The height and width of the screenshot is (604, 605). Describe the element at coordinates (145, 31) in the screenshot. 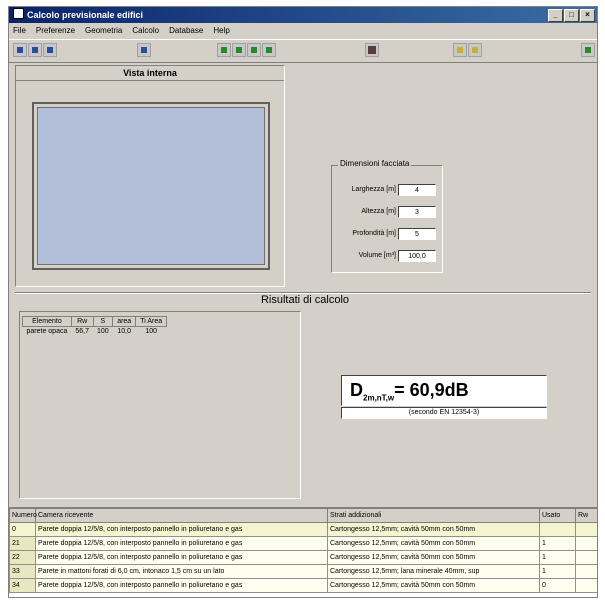

I see `menu-calcolo: Calcolo` at that location.